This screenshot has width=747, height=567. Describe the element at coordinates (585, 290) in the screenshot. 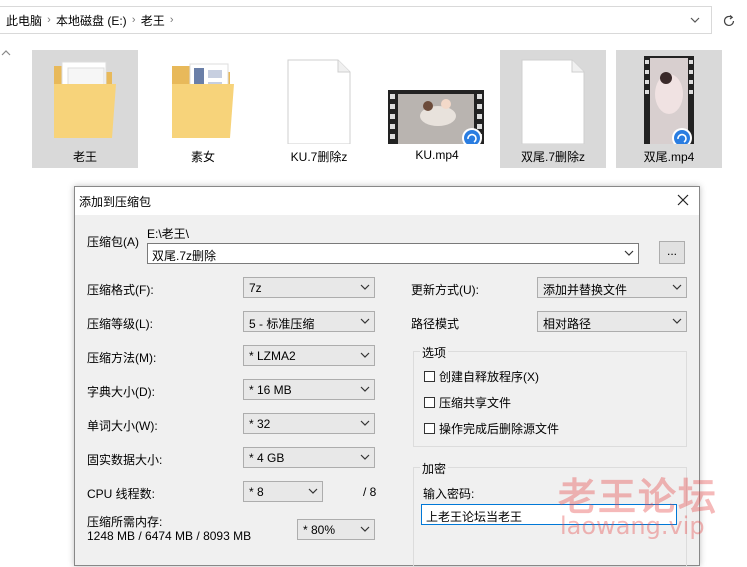

I see `update-value: 添加并替换文件` at that location.